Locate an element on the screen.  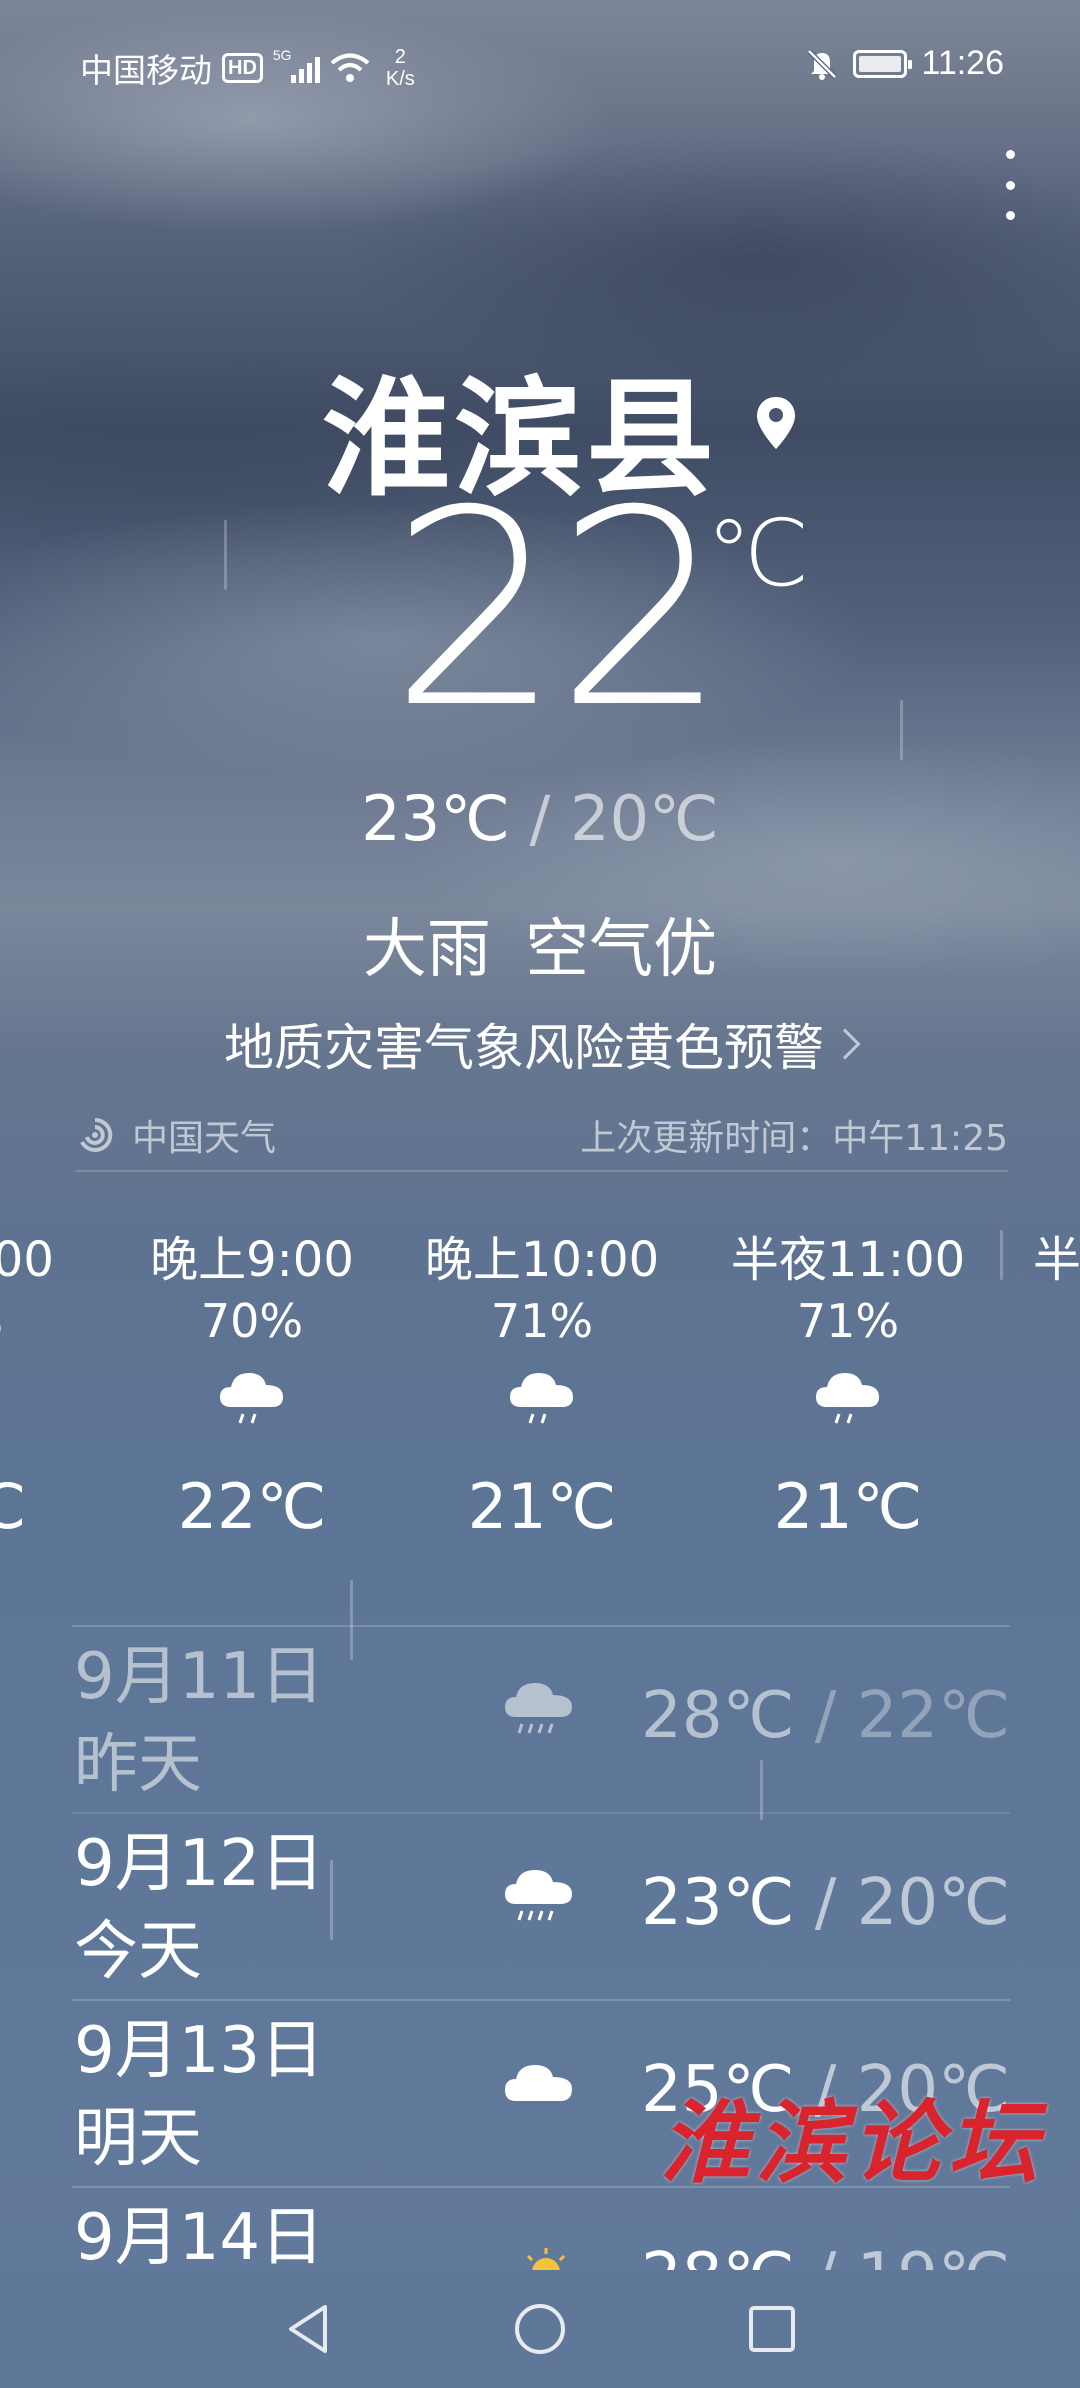
battery-icon is located at coordinates (883, 63).